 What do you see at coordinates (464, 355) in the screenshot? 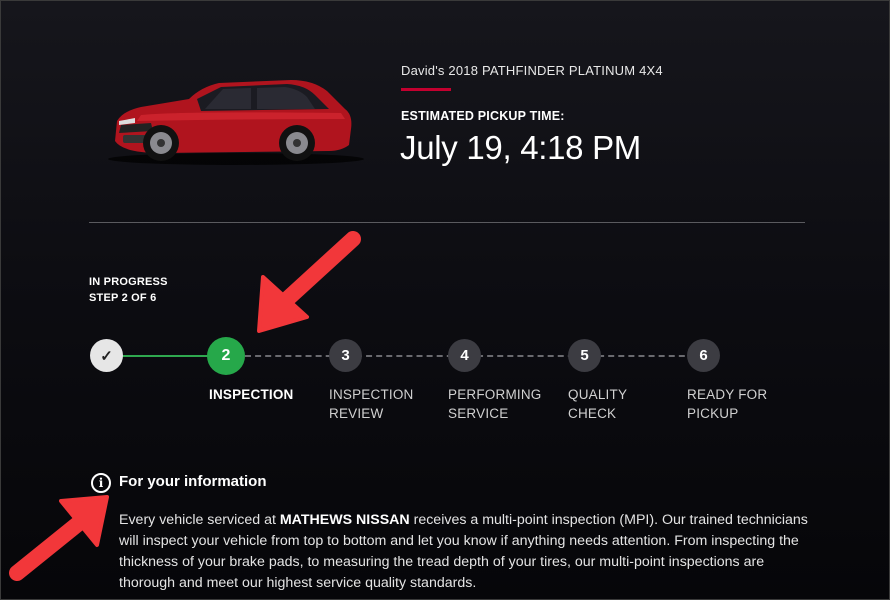
I see `step-4: 4` at bounding box center [464, 355].